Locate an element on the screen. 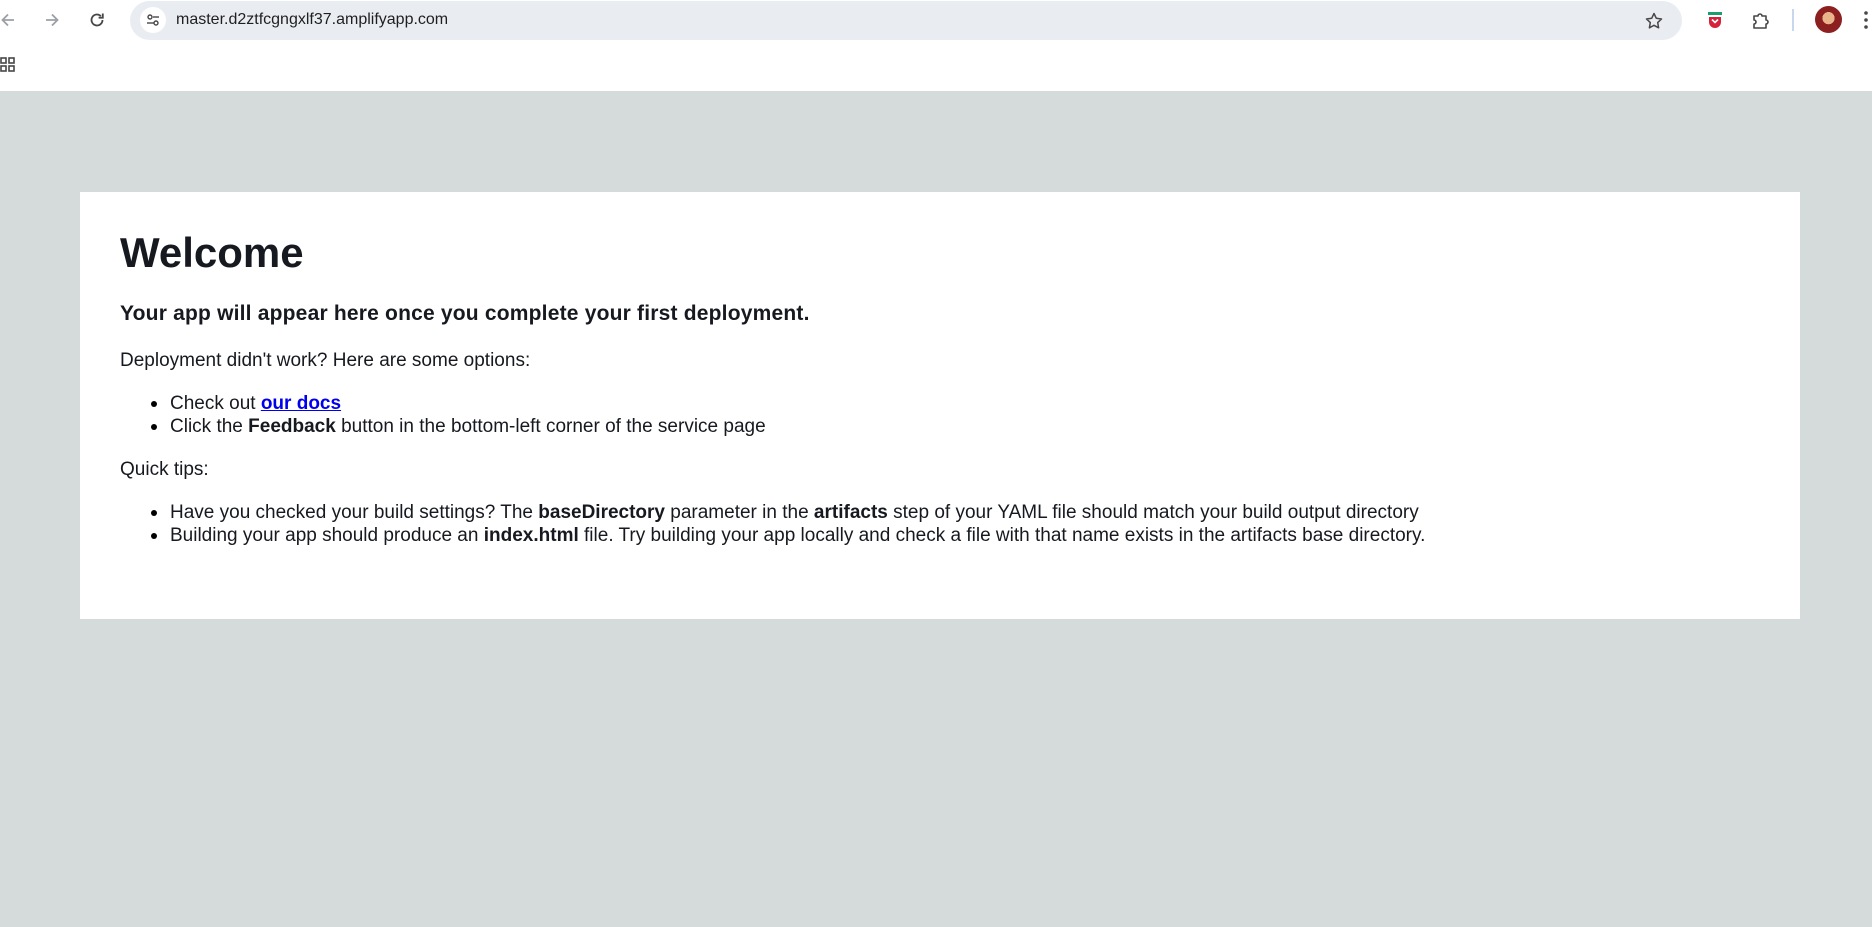 This screenshot has width=1872, height=927. puzzle-icon is located at coordinates (1761, 20).